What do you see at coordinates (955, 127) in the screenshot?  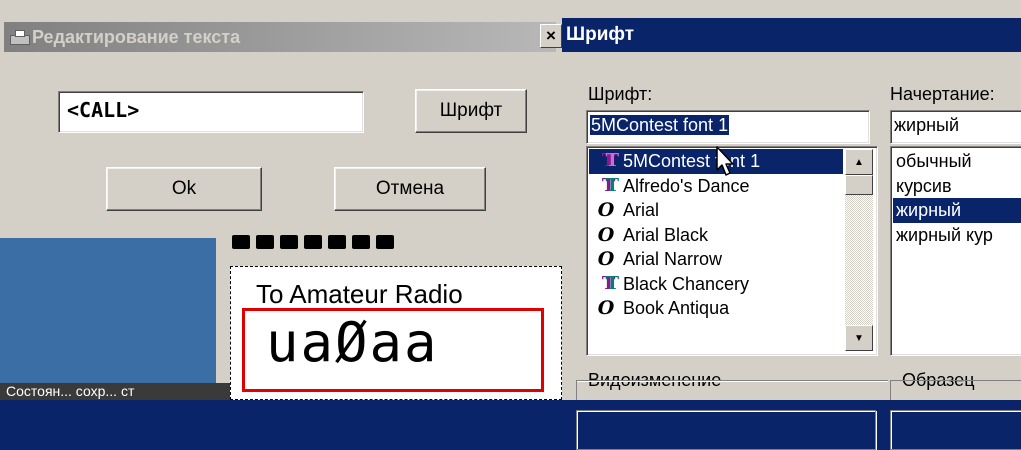 I see `style-field: жирный` at bounding box center [955, 127].